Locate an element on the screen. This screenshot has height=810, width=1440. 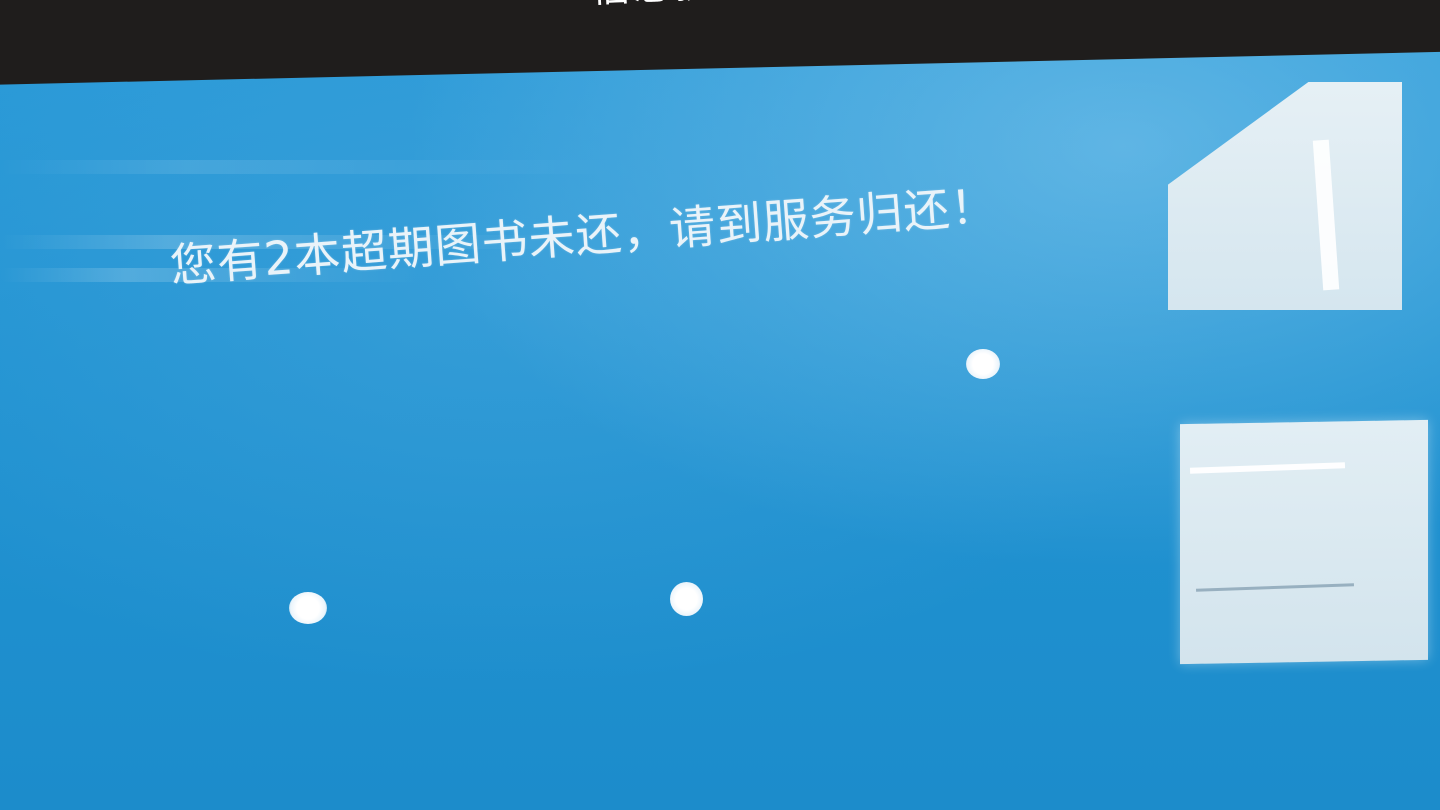
light-streak is located at coordinates (310, 167).